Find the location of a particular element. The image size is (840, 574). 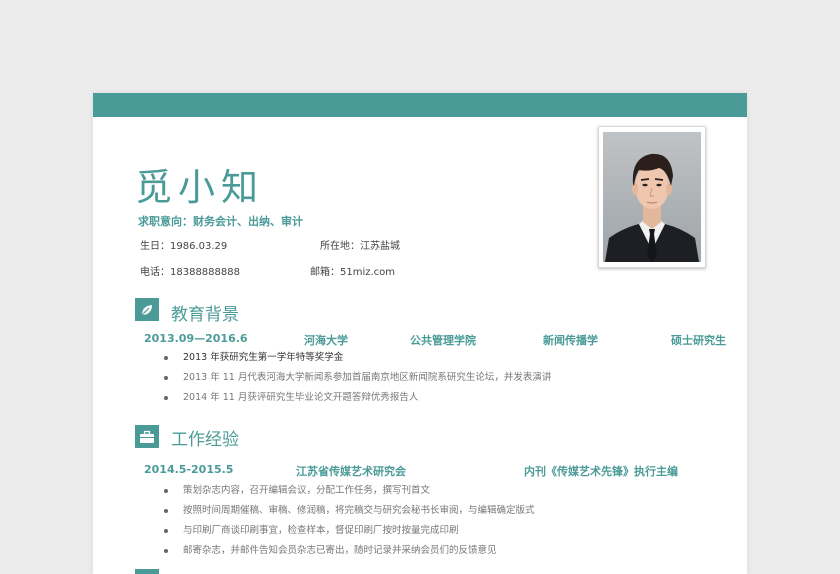

birthday-info: 生日：1986.03.29 is located at coordinates (184, 246).